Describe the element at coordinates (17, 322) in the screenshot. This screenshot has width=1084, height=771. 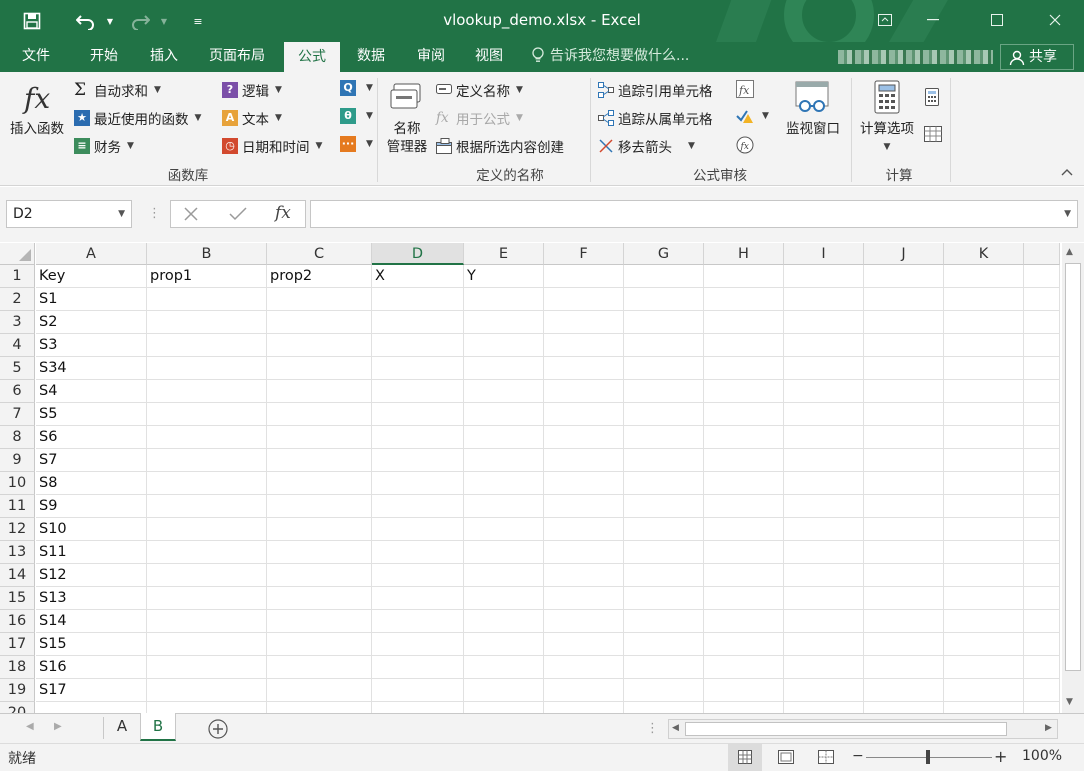
I see `row-header: 3` at that location.